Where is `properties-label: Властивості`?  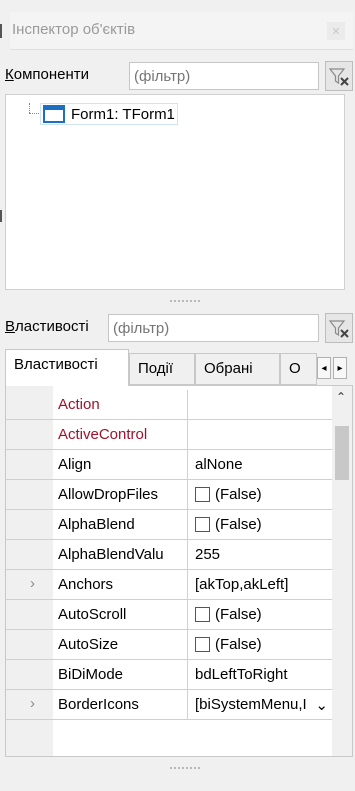
properties-label: Властивості is located at coordinates (47, 326).